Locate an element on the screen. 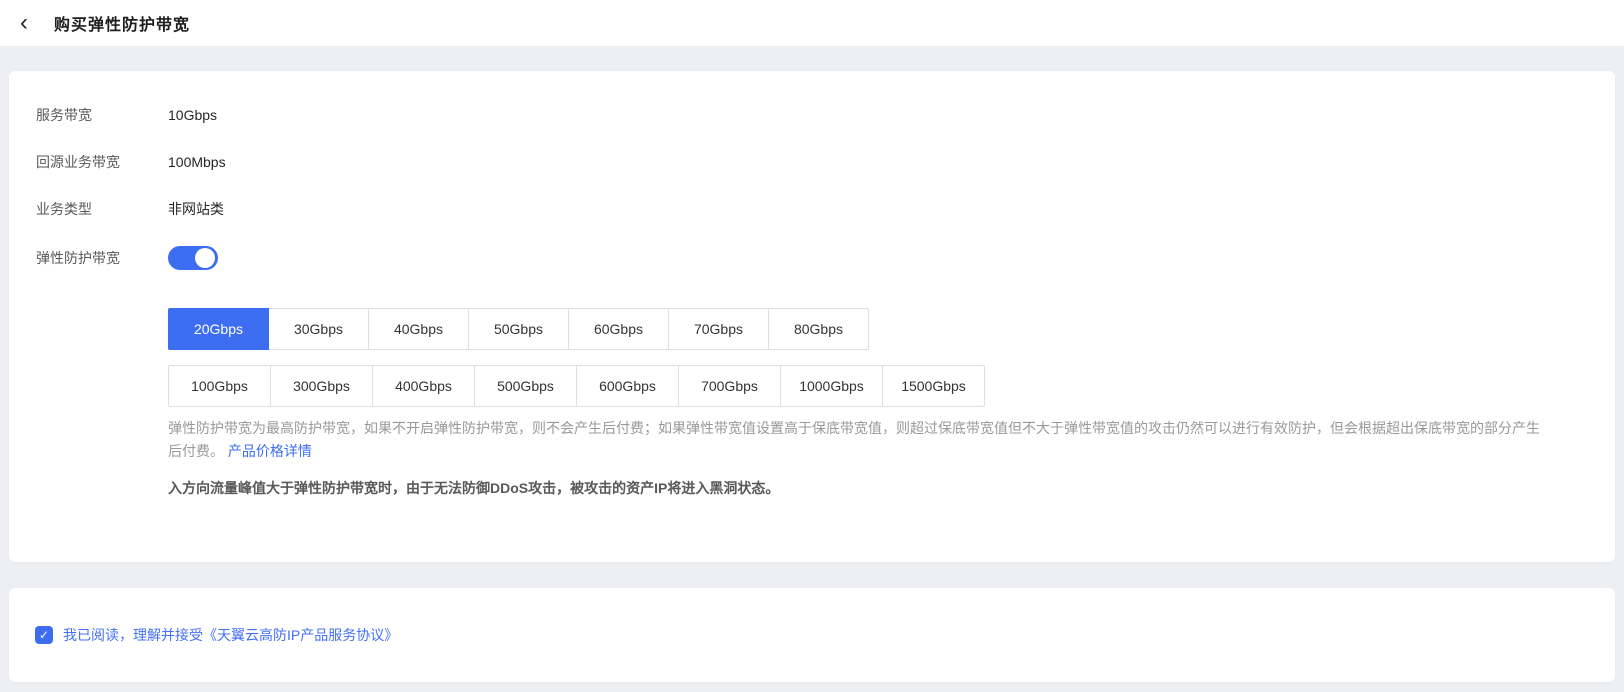 This screenshot has width=1624, height=692. option-1000gbps: 1000Gbps is located at coordinates (831, 386).